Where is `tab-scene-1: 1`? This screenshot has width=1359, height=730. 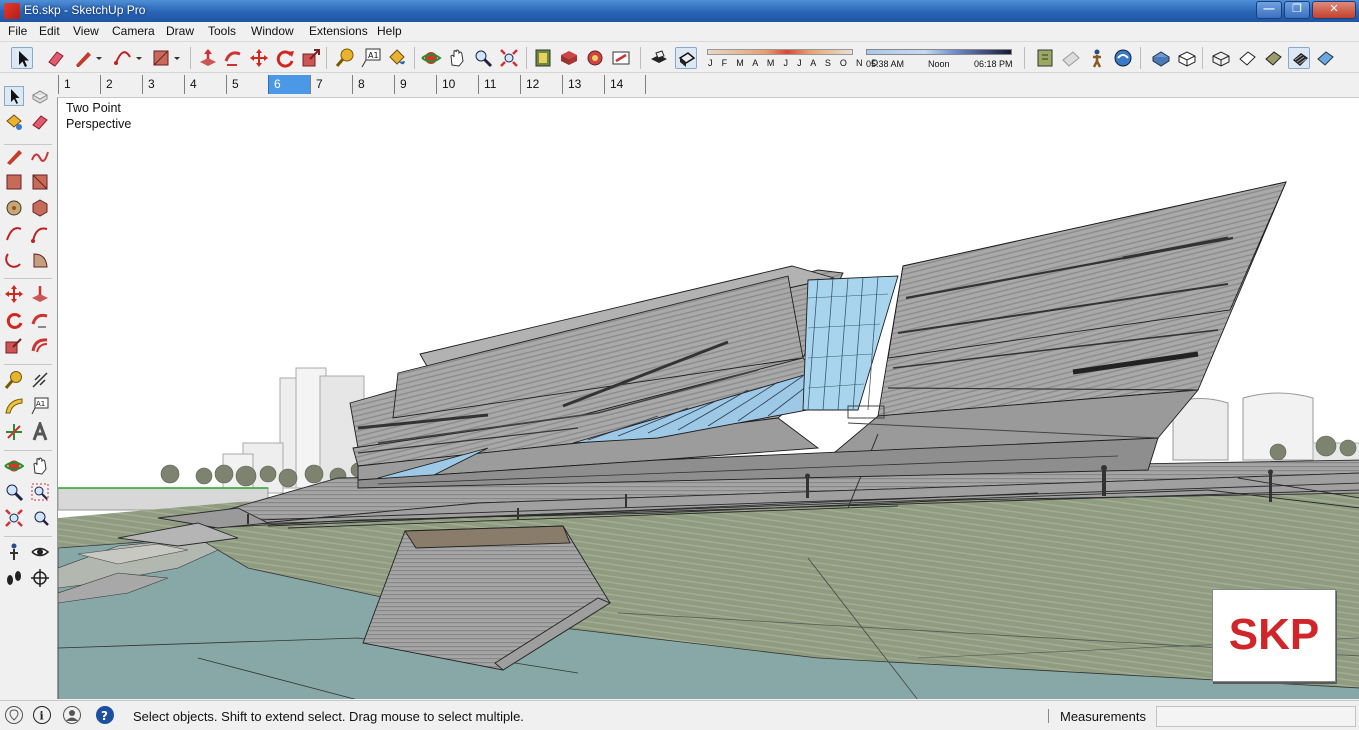 tab-scene-1: 1 is located at coordinates (79, 84).